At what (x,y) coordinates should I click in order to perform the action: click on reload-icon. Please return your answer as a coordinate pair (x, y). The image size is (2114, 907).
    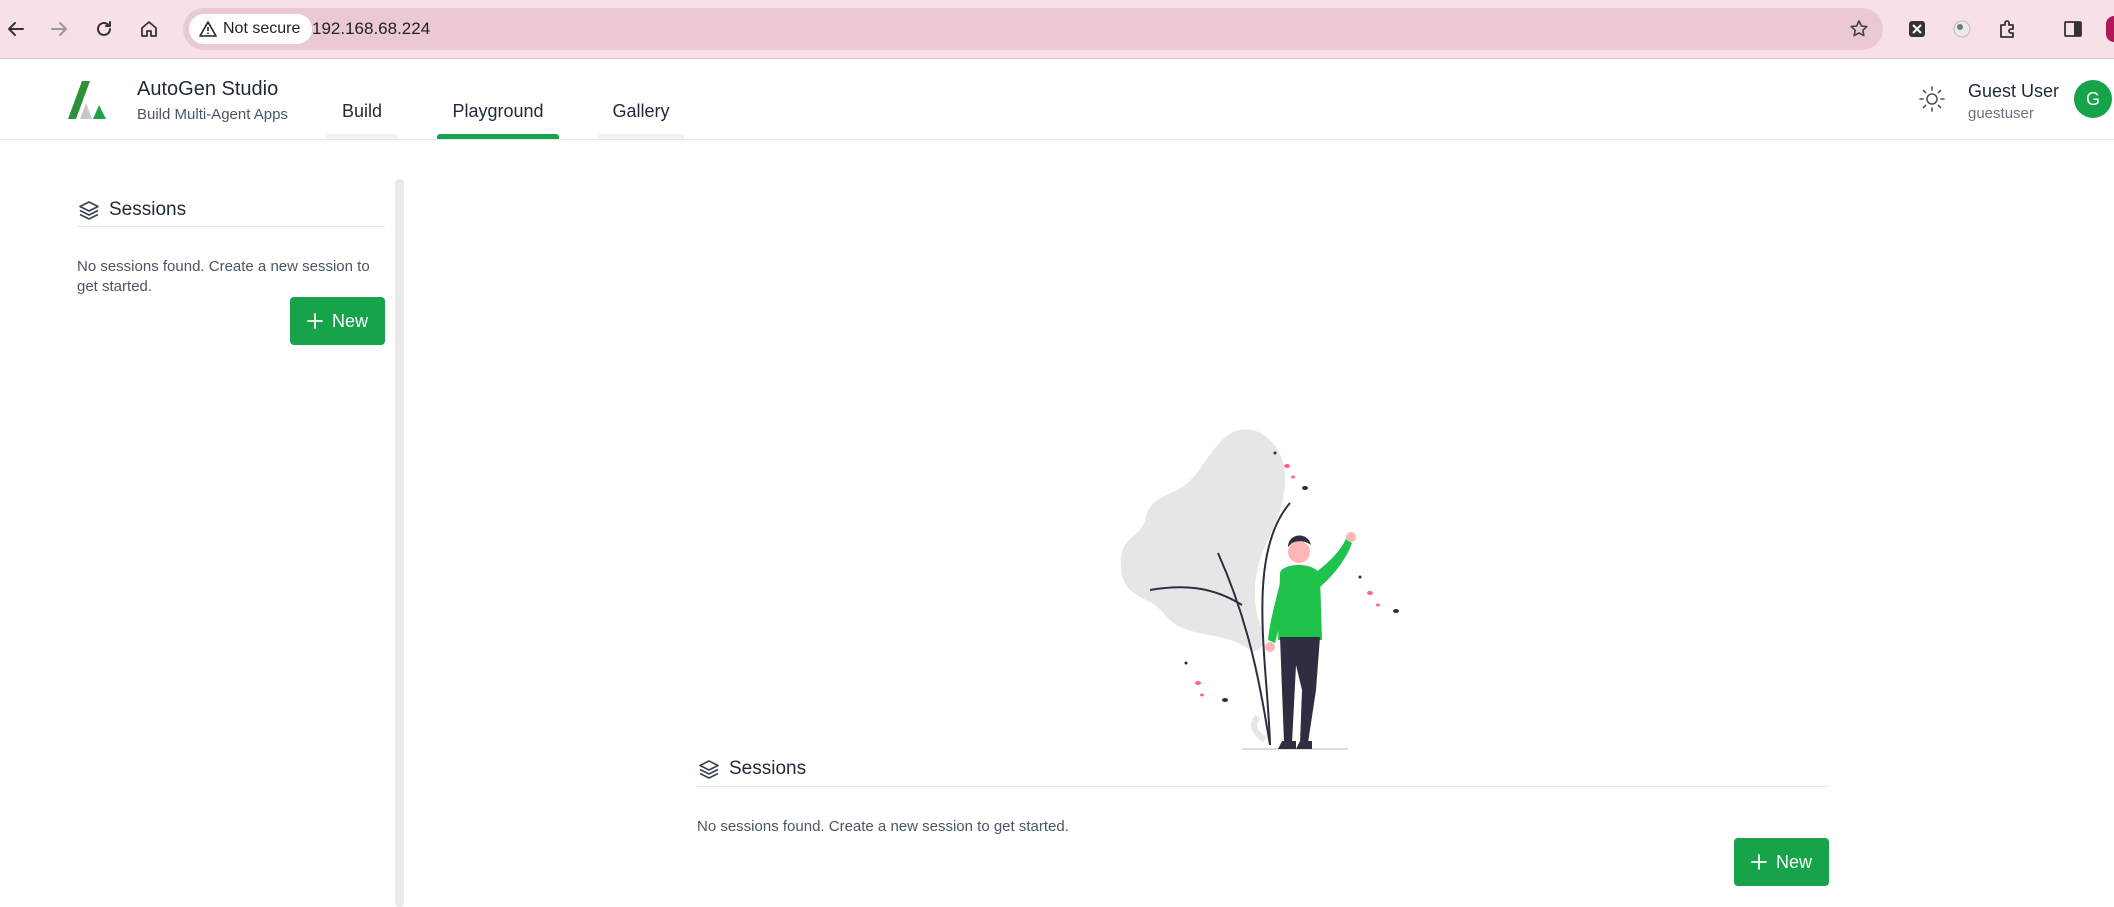
    Looking at the image, I should click on (104, 28).